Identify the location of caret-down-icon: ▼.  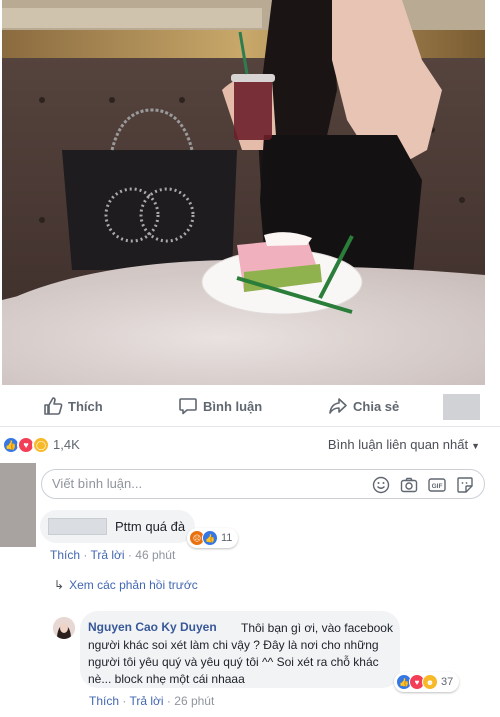
(475, 446).